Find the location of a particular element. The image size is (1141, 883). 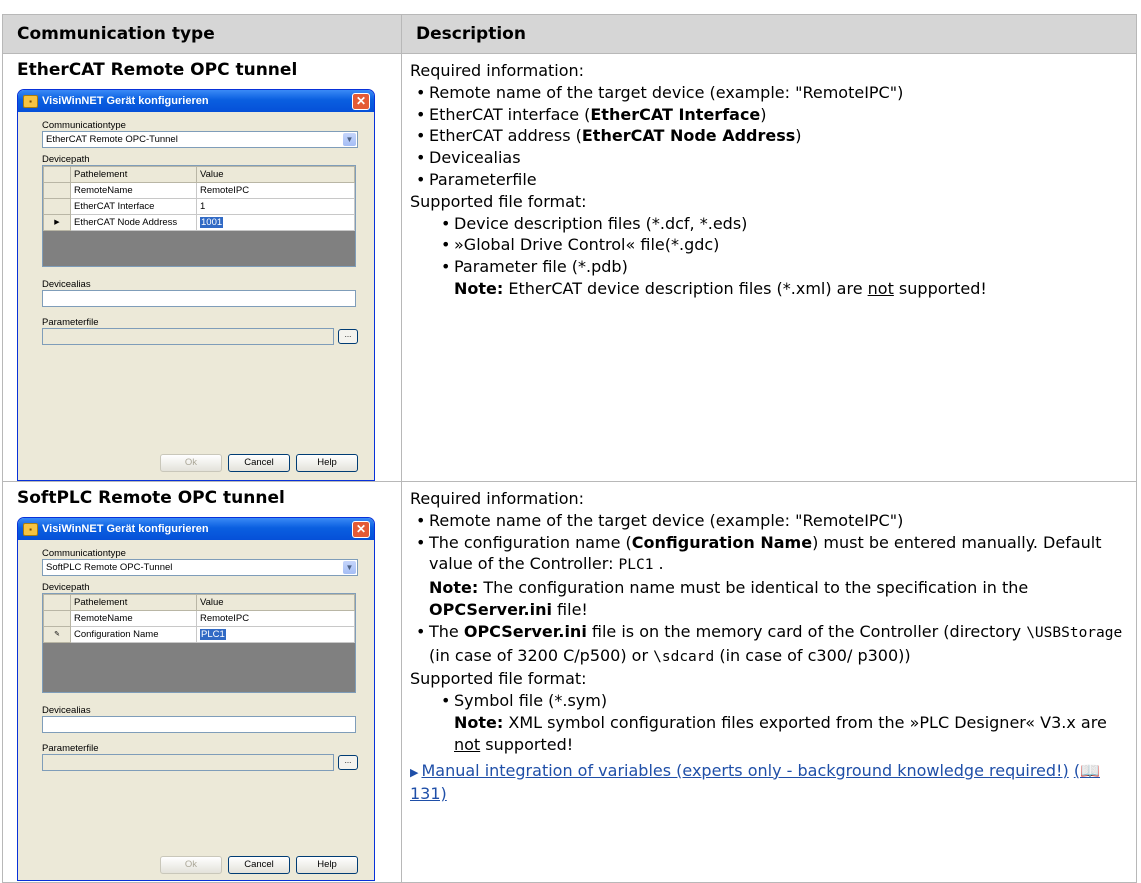

communicationtype-select: EtherCAT Remote OPC-Tunnel ▼ is located at coordinates (200, 139).